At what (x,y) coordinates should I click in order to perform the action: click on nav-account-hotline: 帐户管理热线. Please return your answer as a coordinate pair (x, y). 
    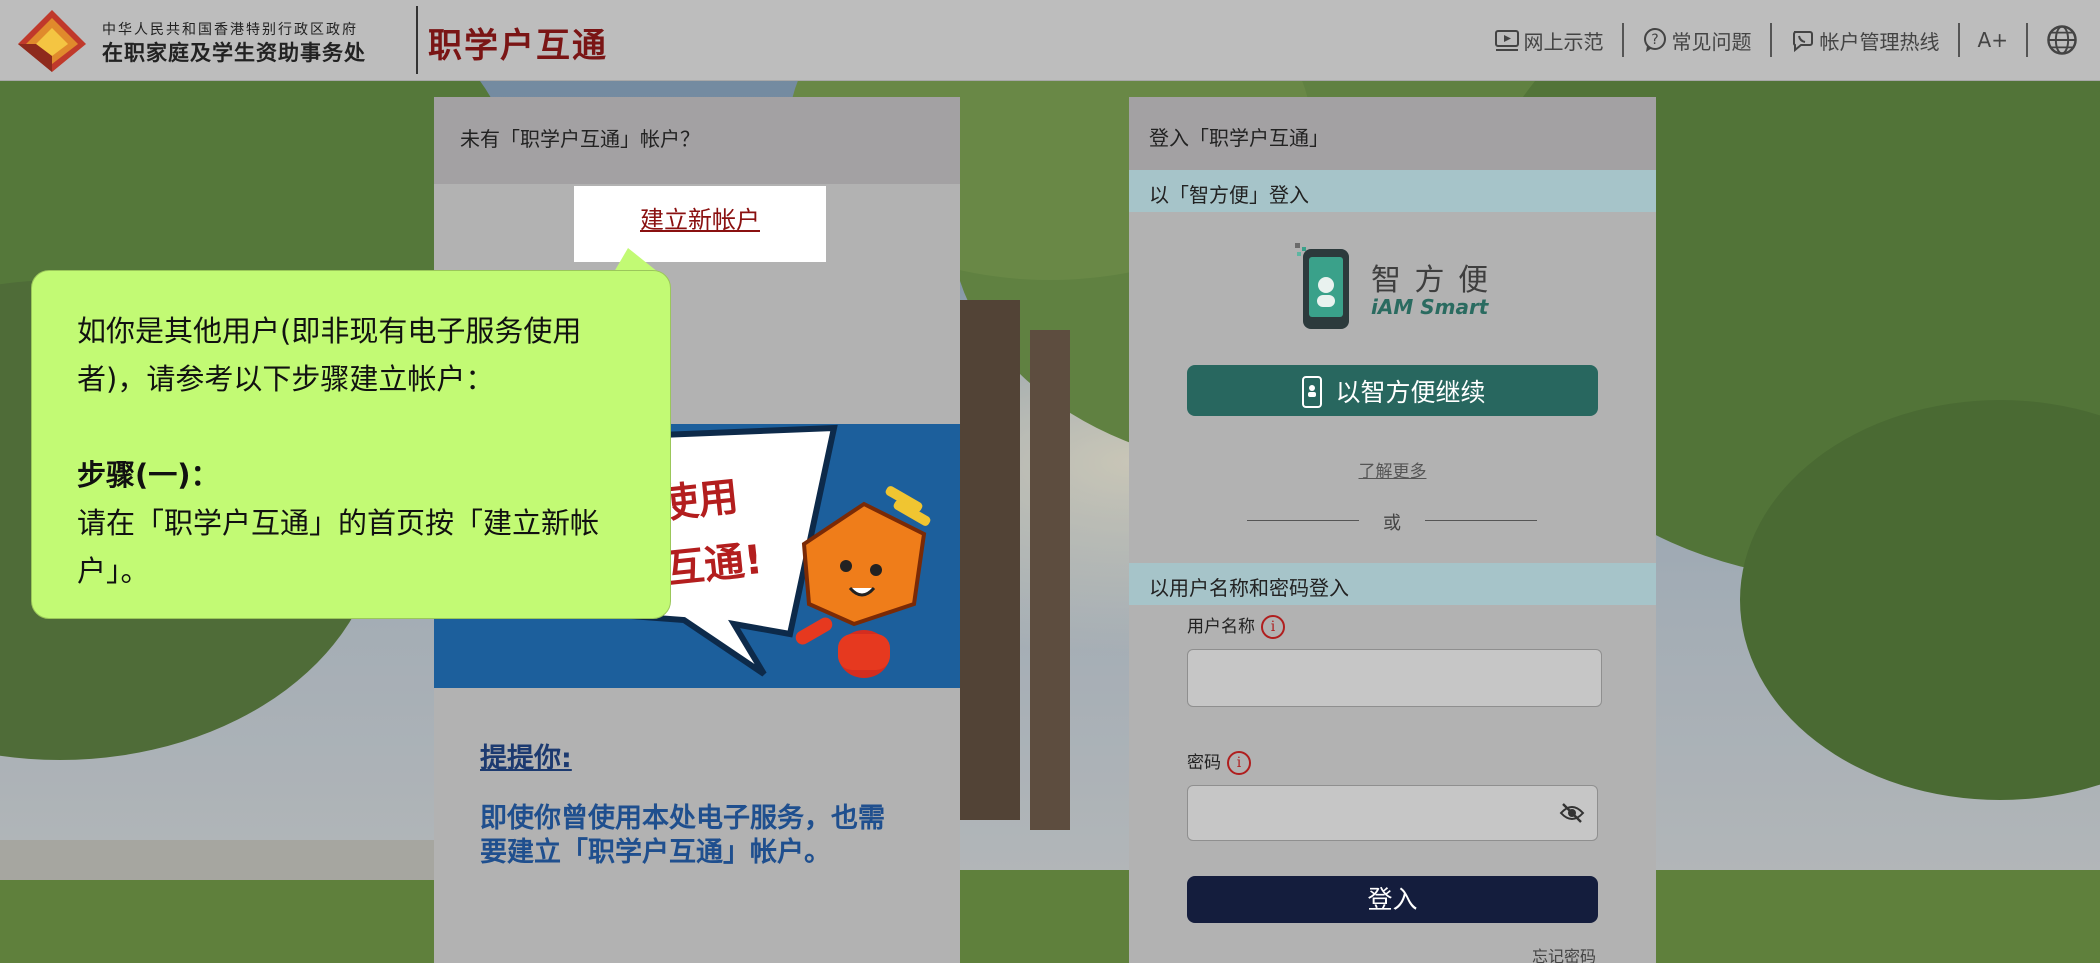
    Looking at the image, I should click on (1865, 40).